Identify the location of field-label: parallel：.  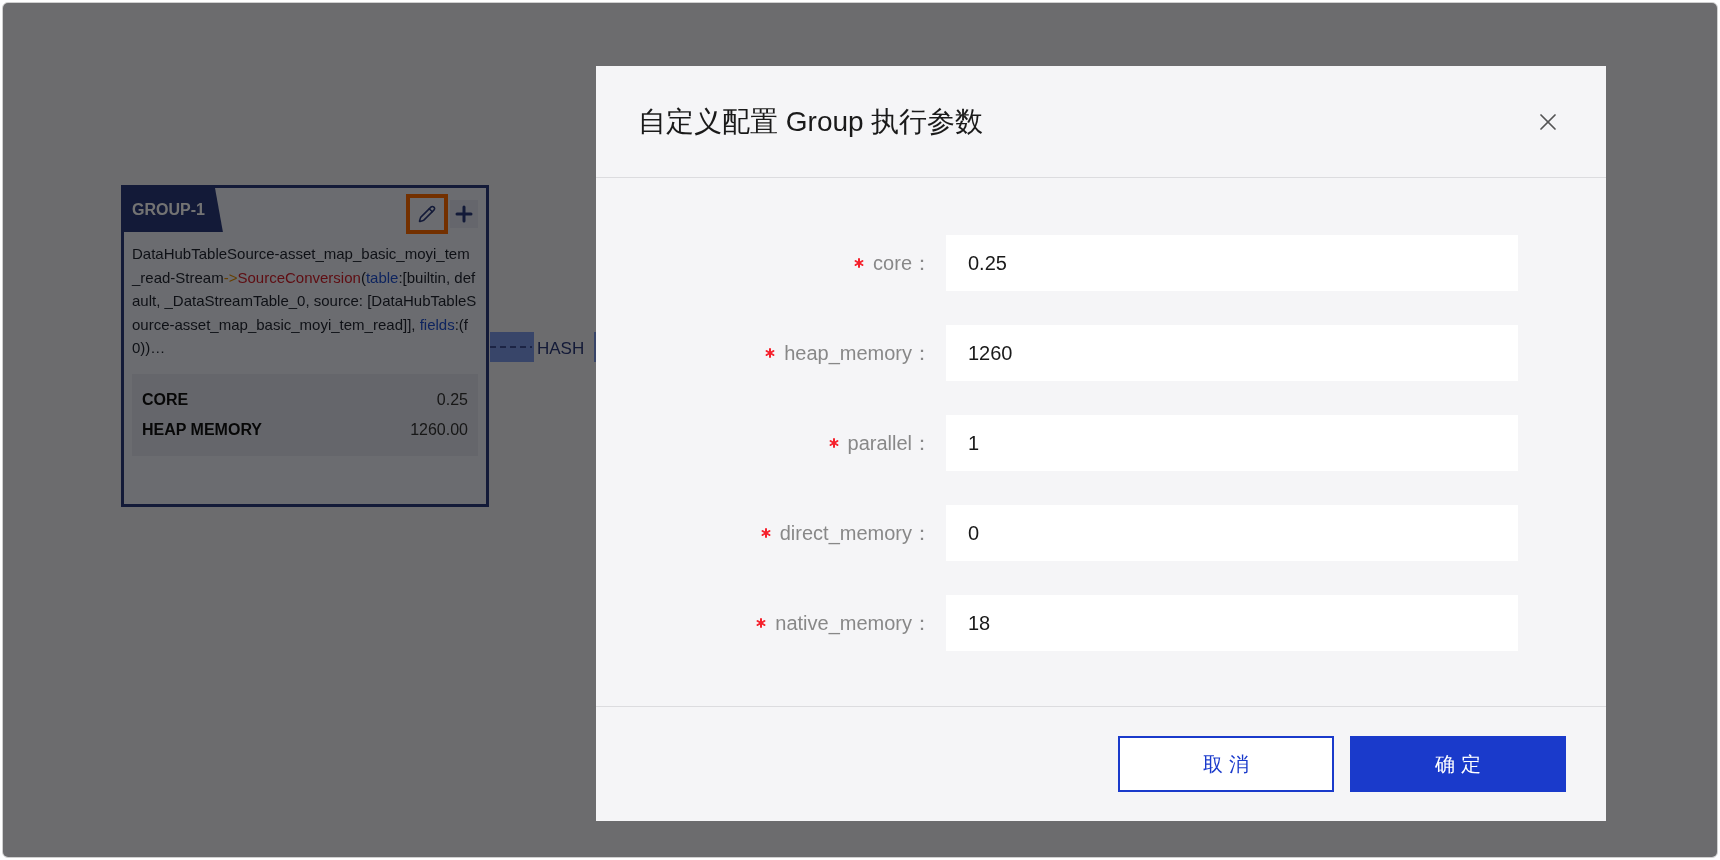
(889, 443).